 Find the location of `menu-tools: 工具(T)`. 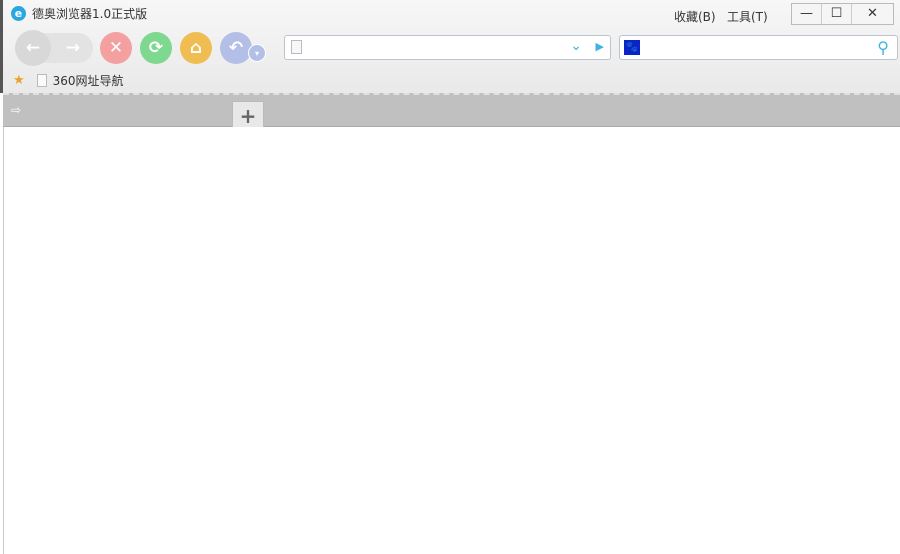

menu-tools: 工具(T) is located at coordinates (747, 16).